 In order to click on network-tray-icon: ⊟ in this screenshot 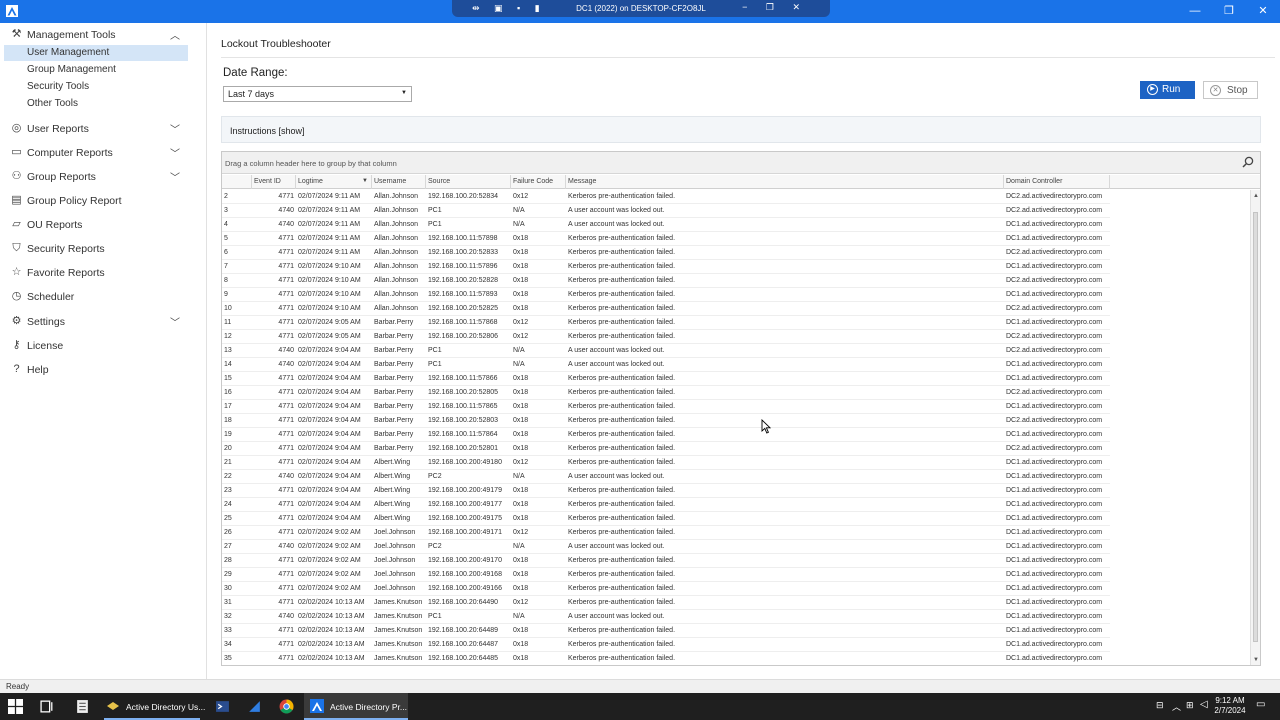, I will do `click(1160, 705)`.